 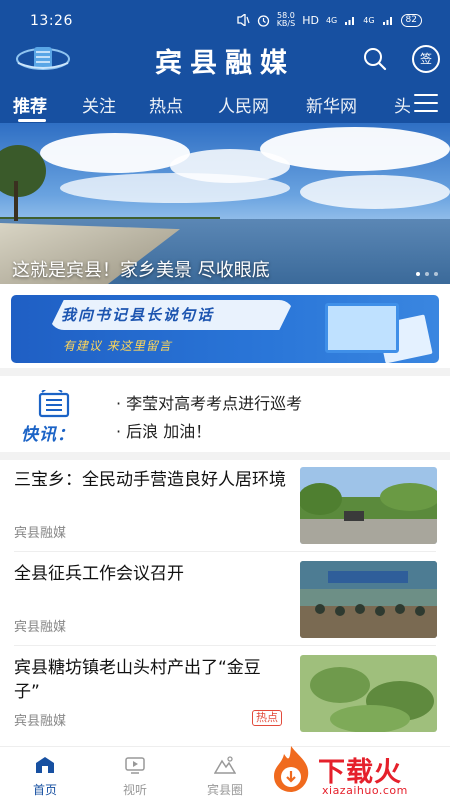 I want to click on tab-people: 人民网, so click(x=243, y=104).